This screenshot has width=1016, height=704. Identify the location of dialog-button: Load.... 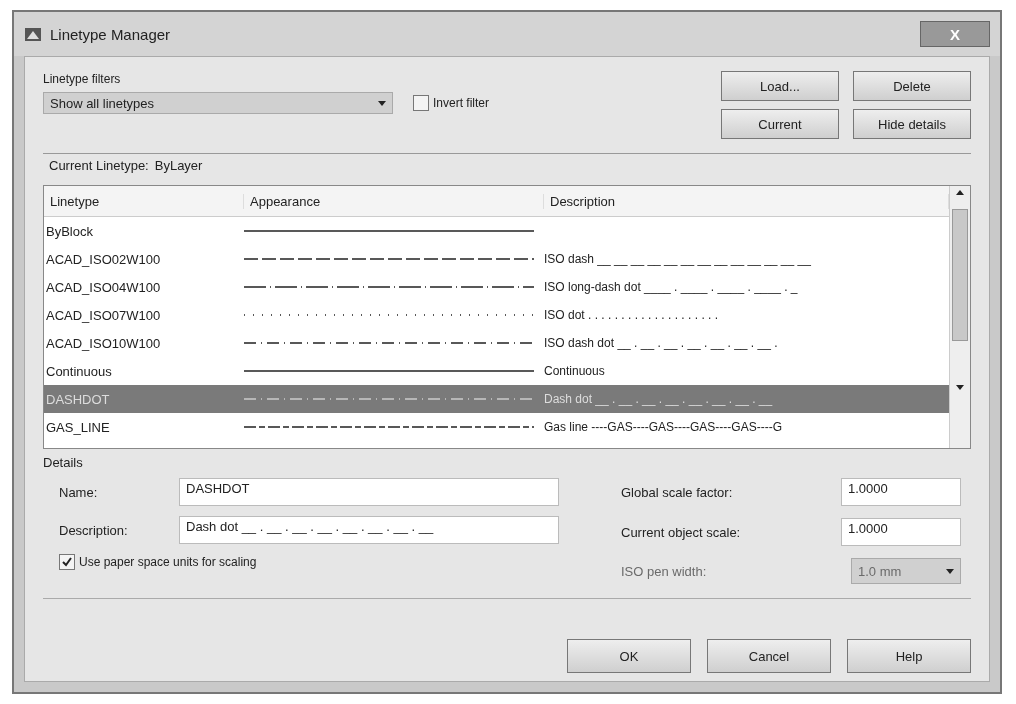
(780, 86).